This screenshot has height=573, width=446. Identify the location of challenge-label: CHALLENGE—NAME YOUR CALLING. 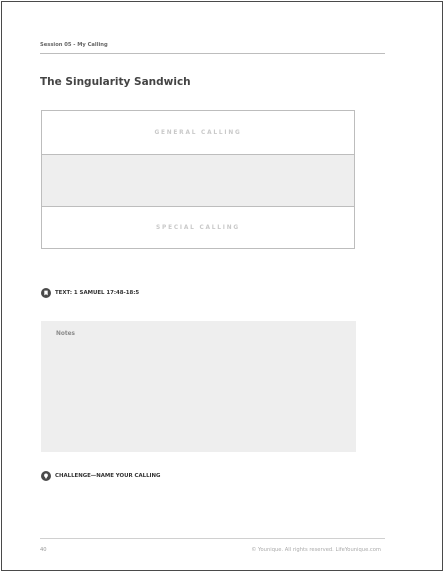
(108, 476).